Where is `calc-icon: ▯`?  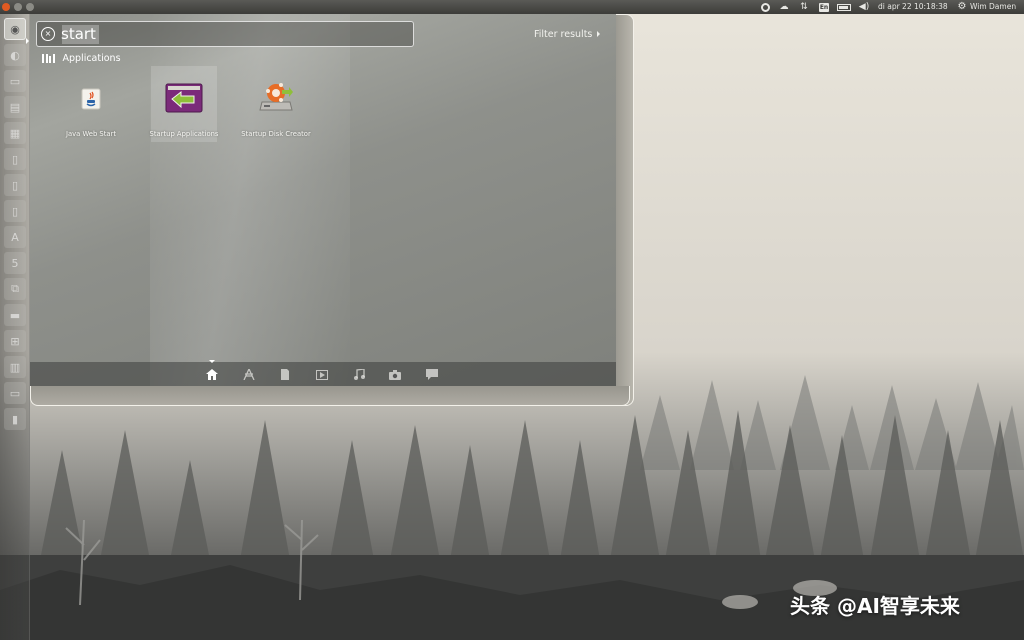
calc-icon: ▯ is located at coordinates (15, 185).